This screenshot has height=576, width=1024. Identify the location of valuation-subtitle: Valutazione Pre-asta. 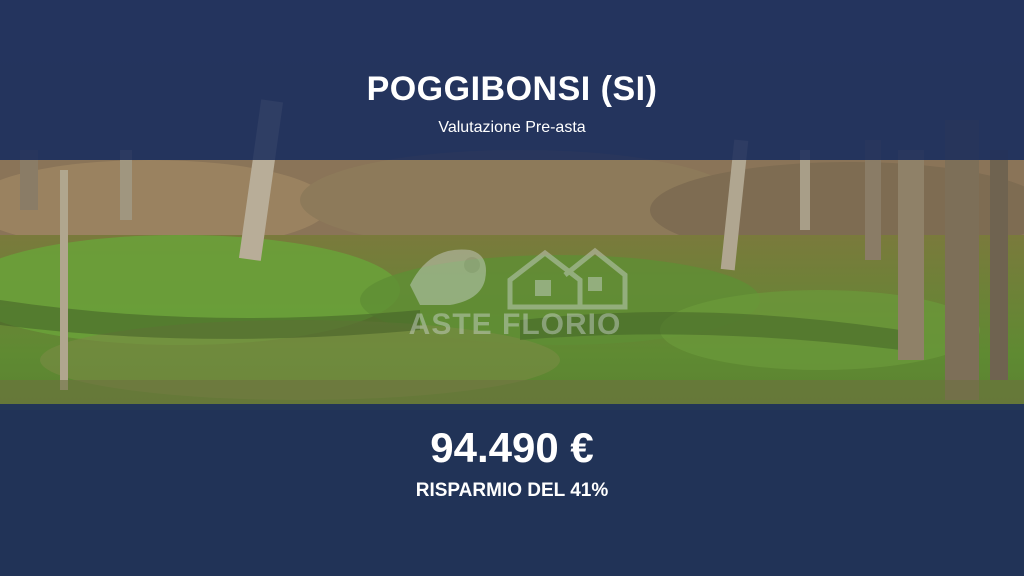
(512, 127).